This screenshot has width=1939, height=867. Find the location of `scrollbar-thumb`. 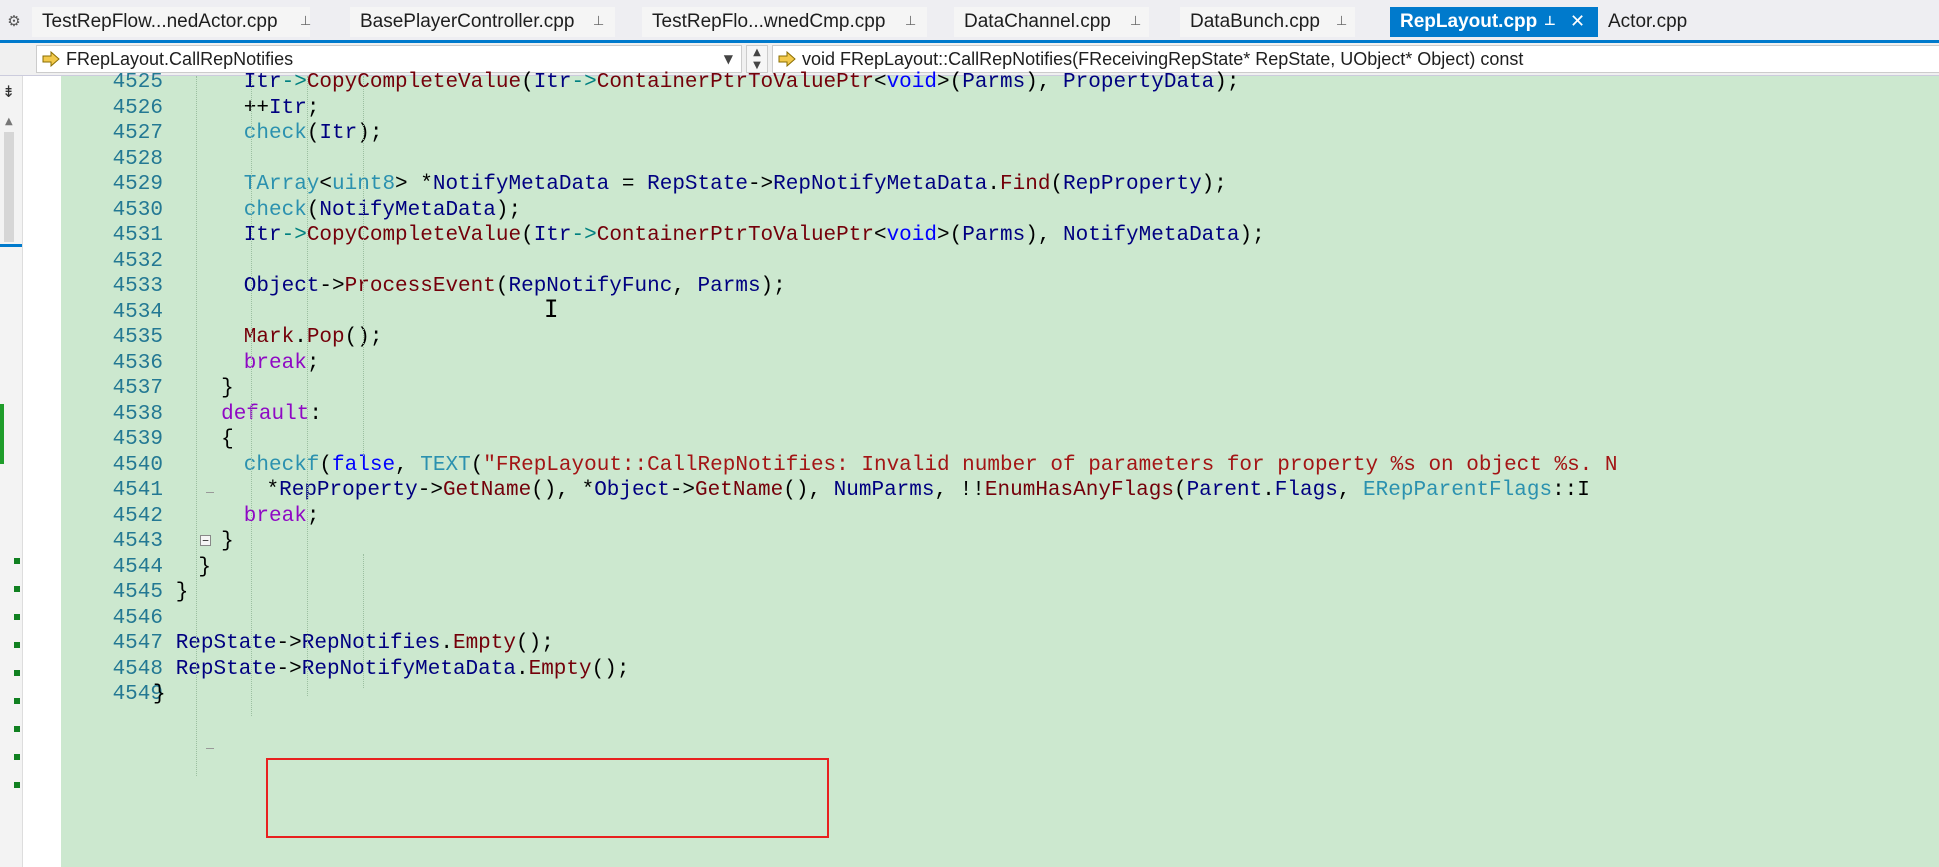

scrollbar-thumb is located at coordinates (9, 187).